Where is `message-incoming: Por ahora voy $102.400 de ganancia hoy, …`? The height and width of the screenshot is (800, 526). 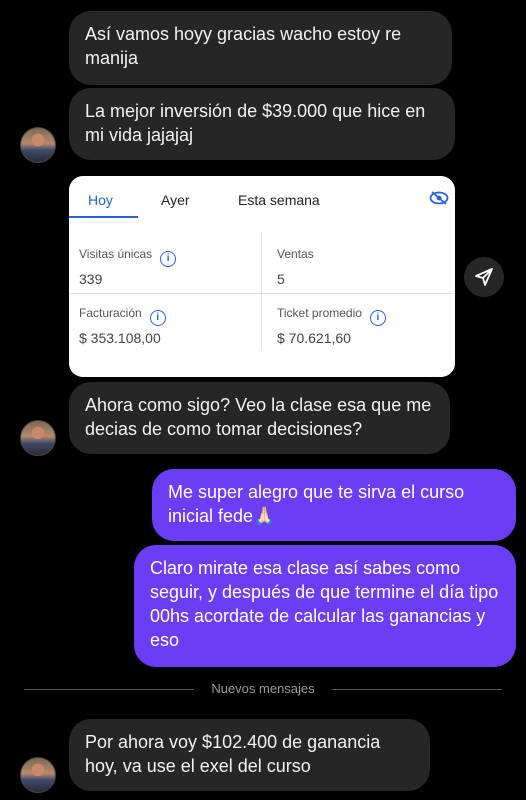
message-incoming: Por ahora voy $102.400 de ganancia hoy, … is located at coordinates (249, 755).